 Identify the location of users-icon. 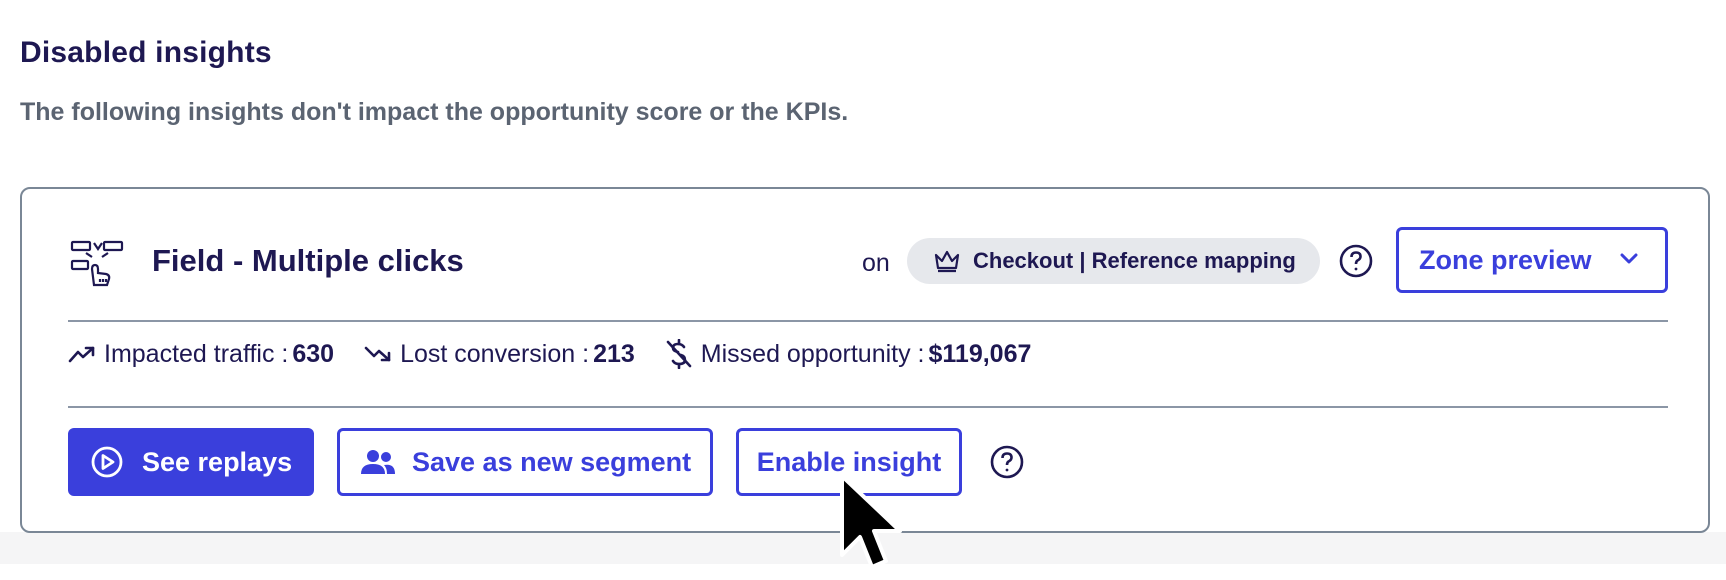
(378, 462).